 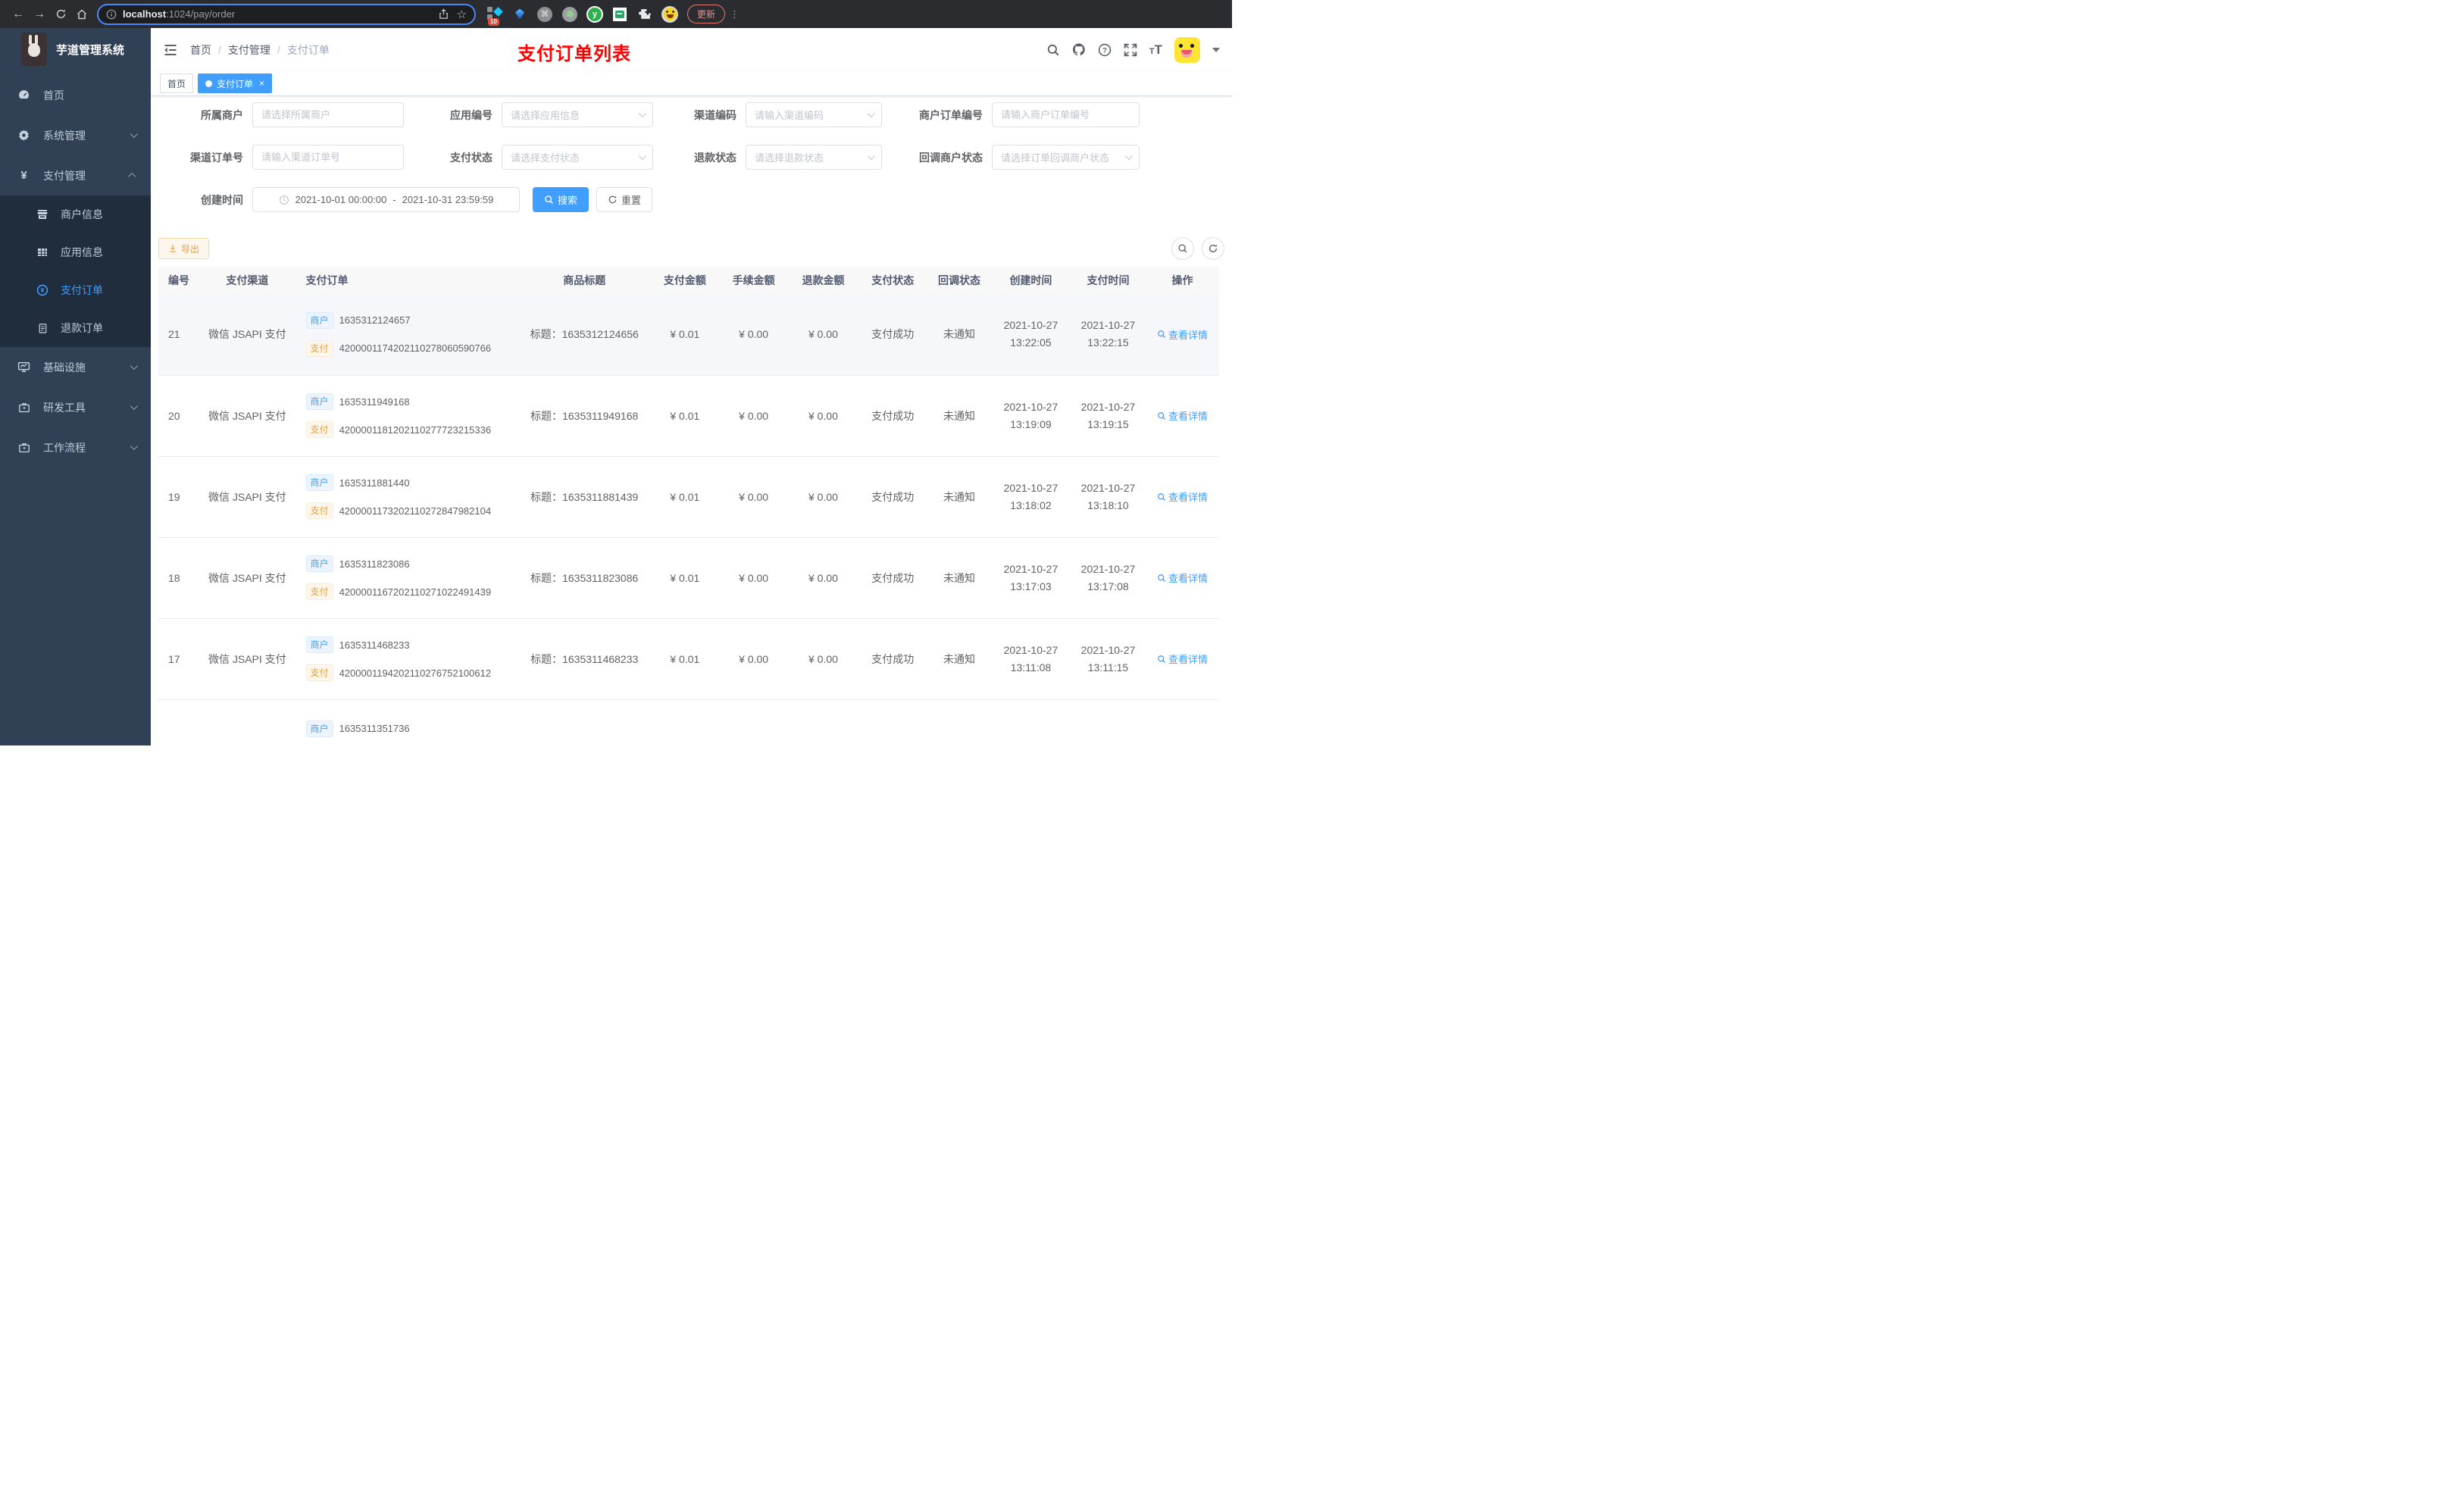 What do you see at coordinates (75, 367) in the screenshot?
I see `sidebar-item-infra: 基础设施` at bounding box center [75, 367].